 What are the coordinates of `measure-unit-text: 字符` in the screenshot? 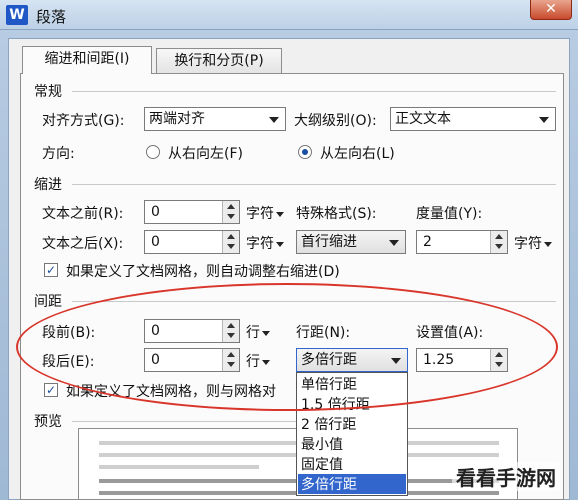 It's located at (528, 244).